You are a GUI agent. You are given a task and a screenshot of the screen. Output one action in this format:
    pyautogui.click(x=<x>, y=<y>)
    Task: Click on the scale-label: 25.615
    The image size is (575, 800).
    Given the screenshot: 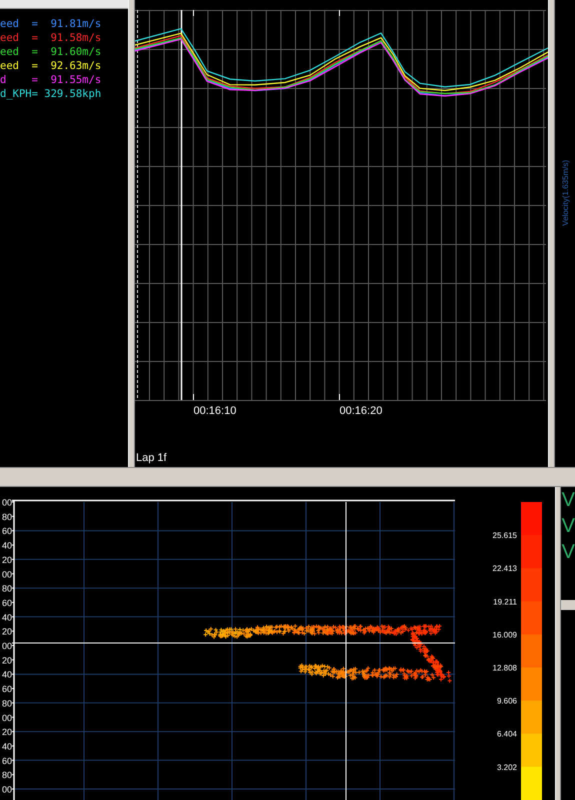 What is the action you would take?
    pyautogui.click(x=504, y=535)
    